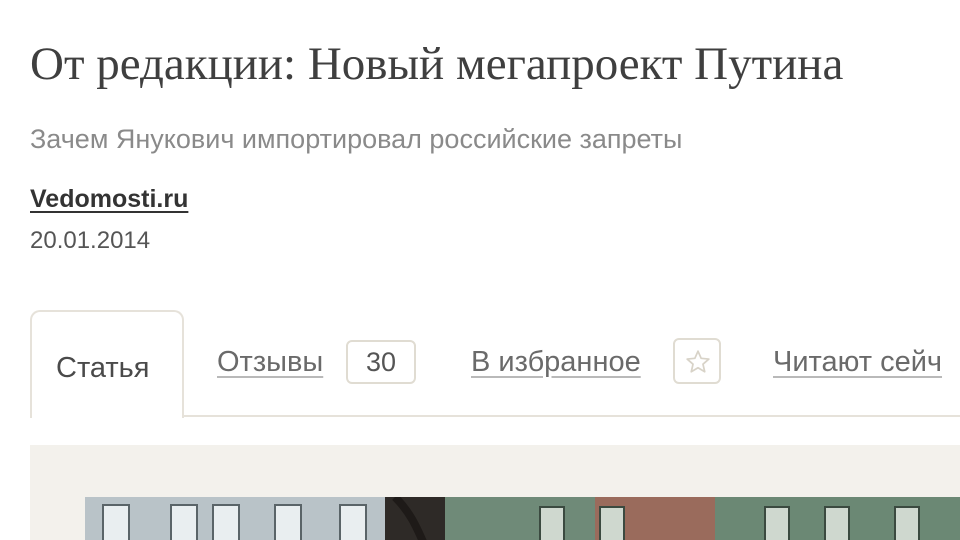 This screenshot has height=540, width=960. I want to click on favorite-star-button, so click(697, 361).